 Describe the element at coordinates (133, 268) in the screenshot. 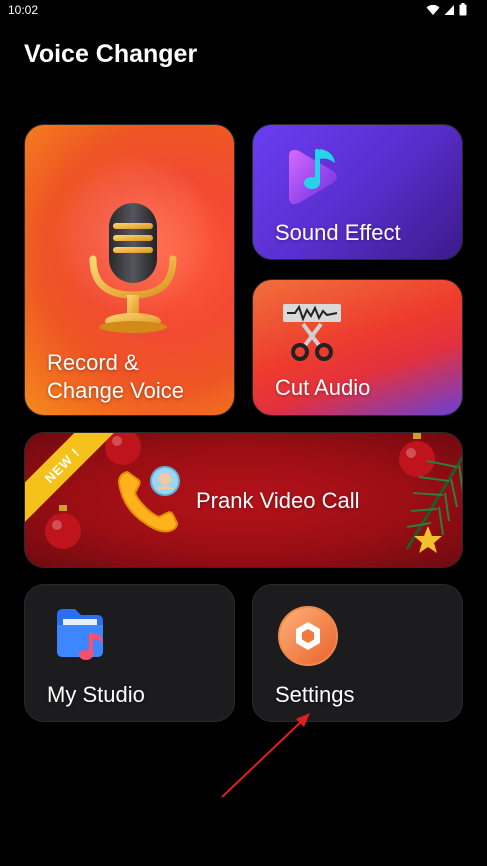

I see `microphone-icon` at that location.